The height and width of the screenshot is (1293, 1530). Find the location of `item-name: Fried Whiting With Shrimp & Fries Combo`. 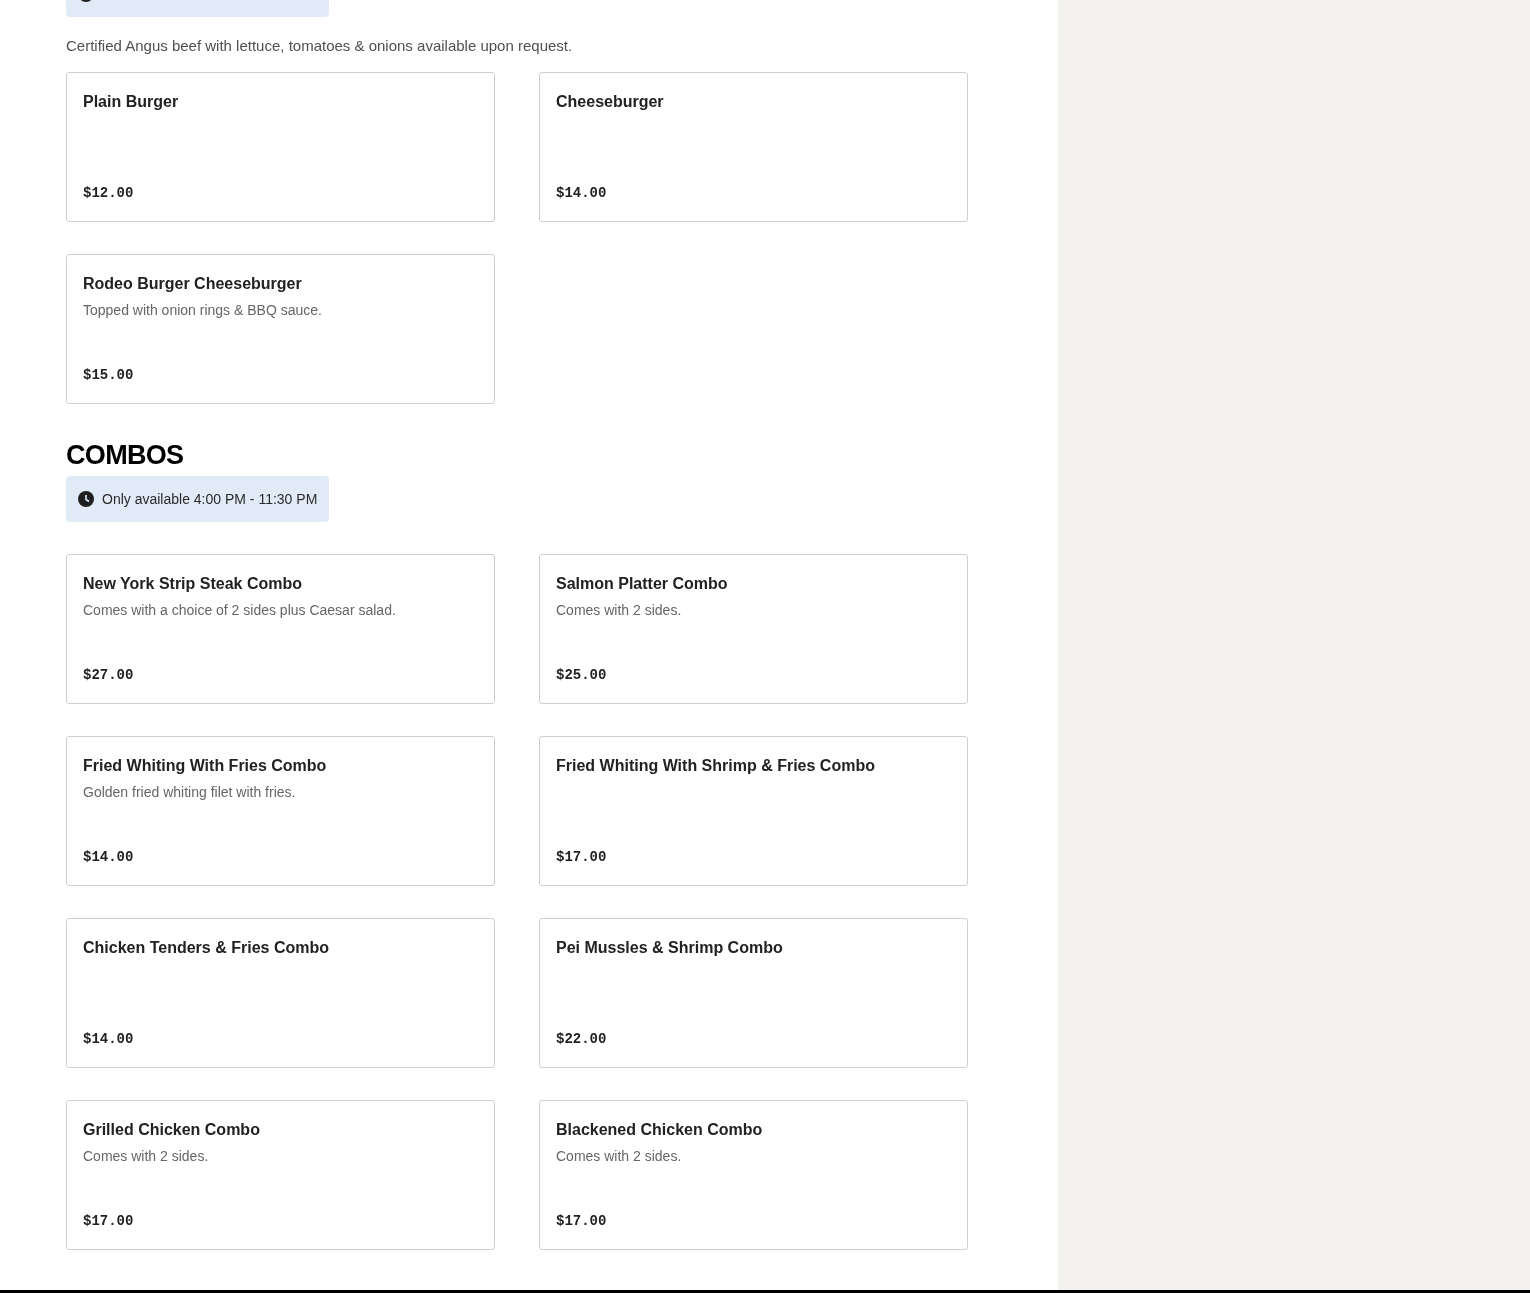

item-name: Fried Whiting With Shrimp & Fries Combo is located at coordinates (715, 766).